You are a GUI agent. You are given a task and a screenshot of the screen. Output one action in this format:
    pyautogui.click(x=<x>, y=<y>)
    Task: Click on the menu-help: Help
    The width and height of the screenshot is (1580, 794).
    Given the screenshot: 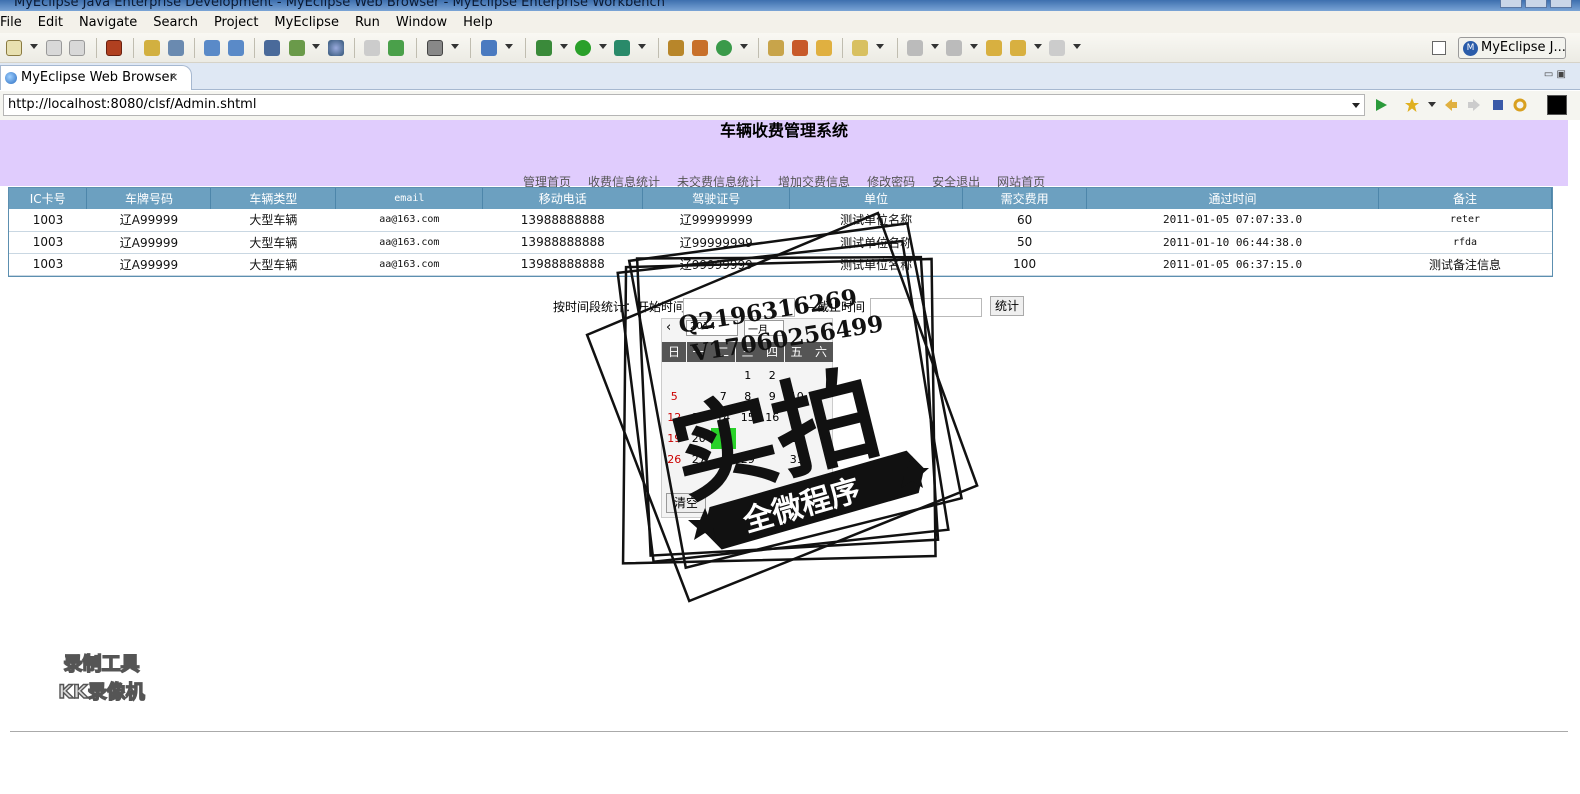 What is the action you would take?
    pyautogui.click(x=478, y=22)
    